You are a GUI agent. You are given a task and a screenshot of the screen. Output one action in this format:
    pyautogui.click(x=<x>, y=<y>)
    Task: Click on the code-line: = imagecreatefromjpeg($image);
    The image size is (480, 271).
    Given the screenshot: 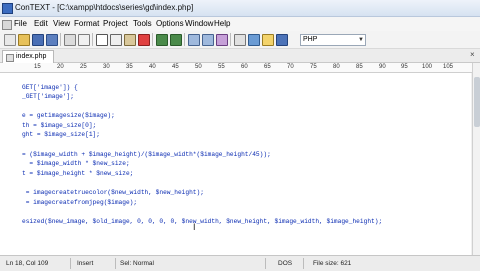 What is the action you would take?
    pyautogui.click(x=80, y=202)
    